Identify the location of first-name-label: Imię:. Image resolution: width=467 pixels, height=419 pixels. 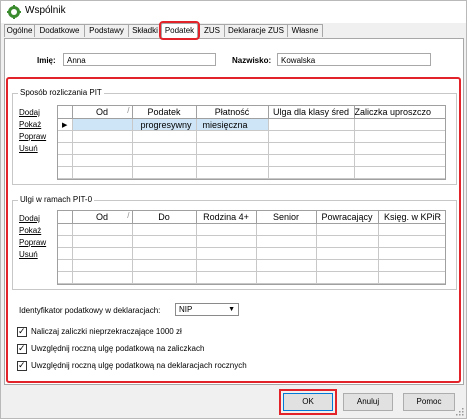
(46, 60).